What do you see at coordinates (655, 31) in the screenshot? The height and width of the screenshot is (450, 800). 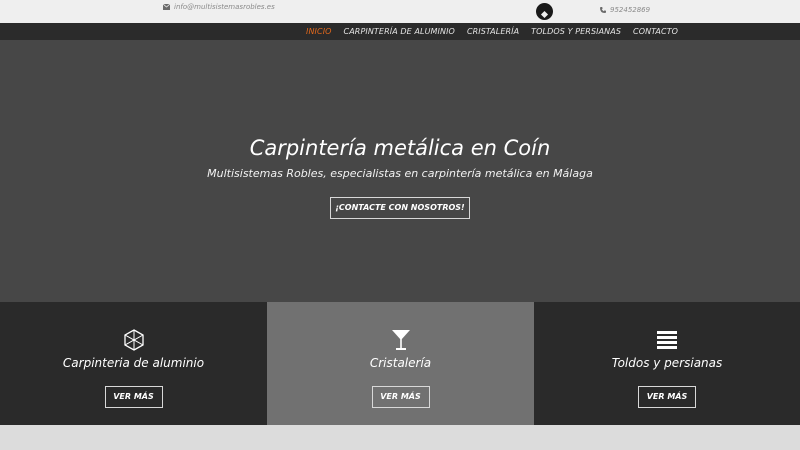 I see `nav-item-contacto: CONTACTO` at bounding box center [655, 31].